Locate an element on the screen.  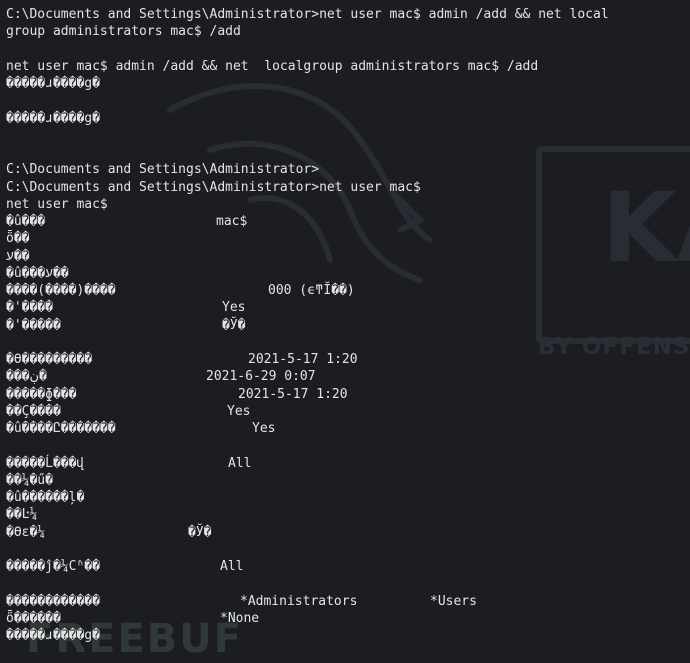
line-text: �����ɸ��� is located at coordinates (41, 394).